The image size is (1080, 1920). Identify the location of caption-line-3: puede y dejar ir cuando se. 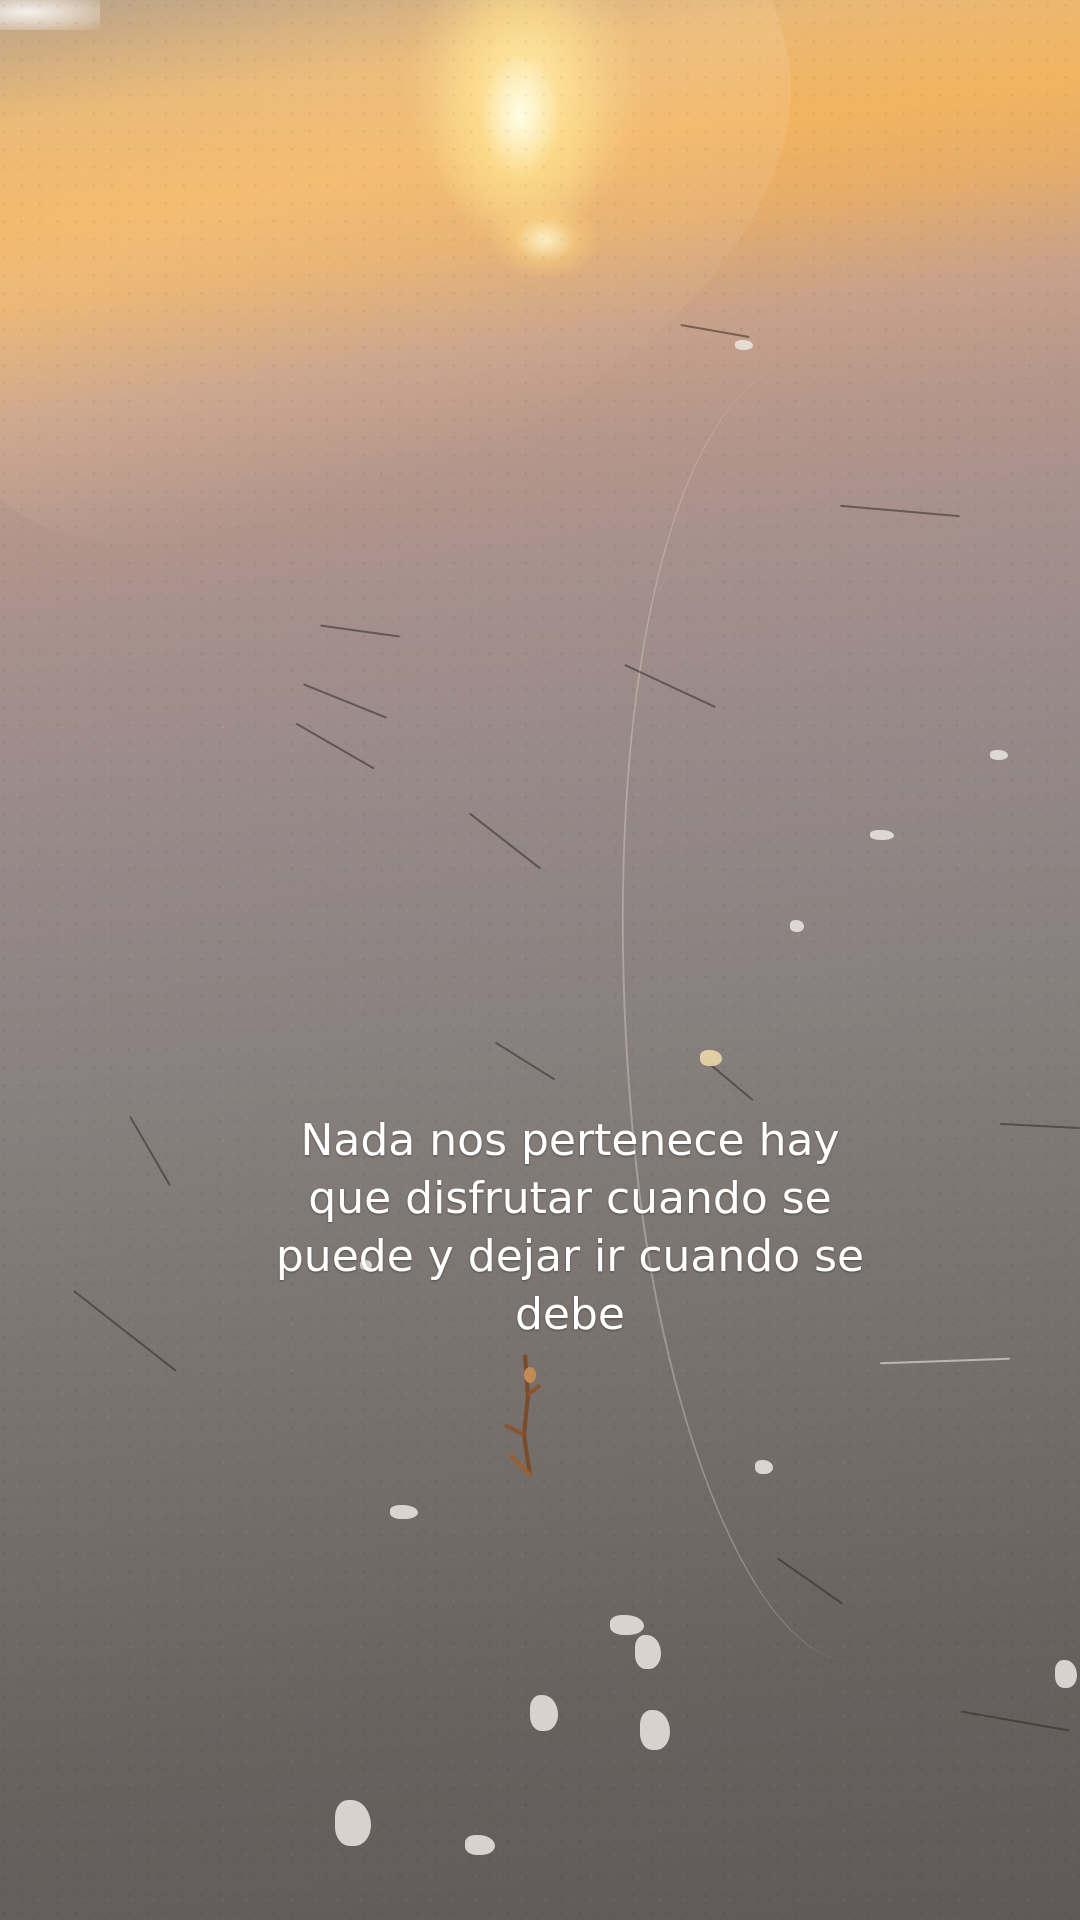
(570, 1256).